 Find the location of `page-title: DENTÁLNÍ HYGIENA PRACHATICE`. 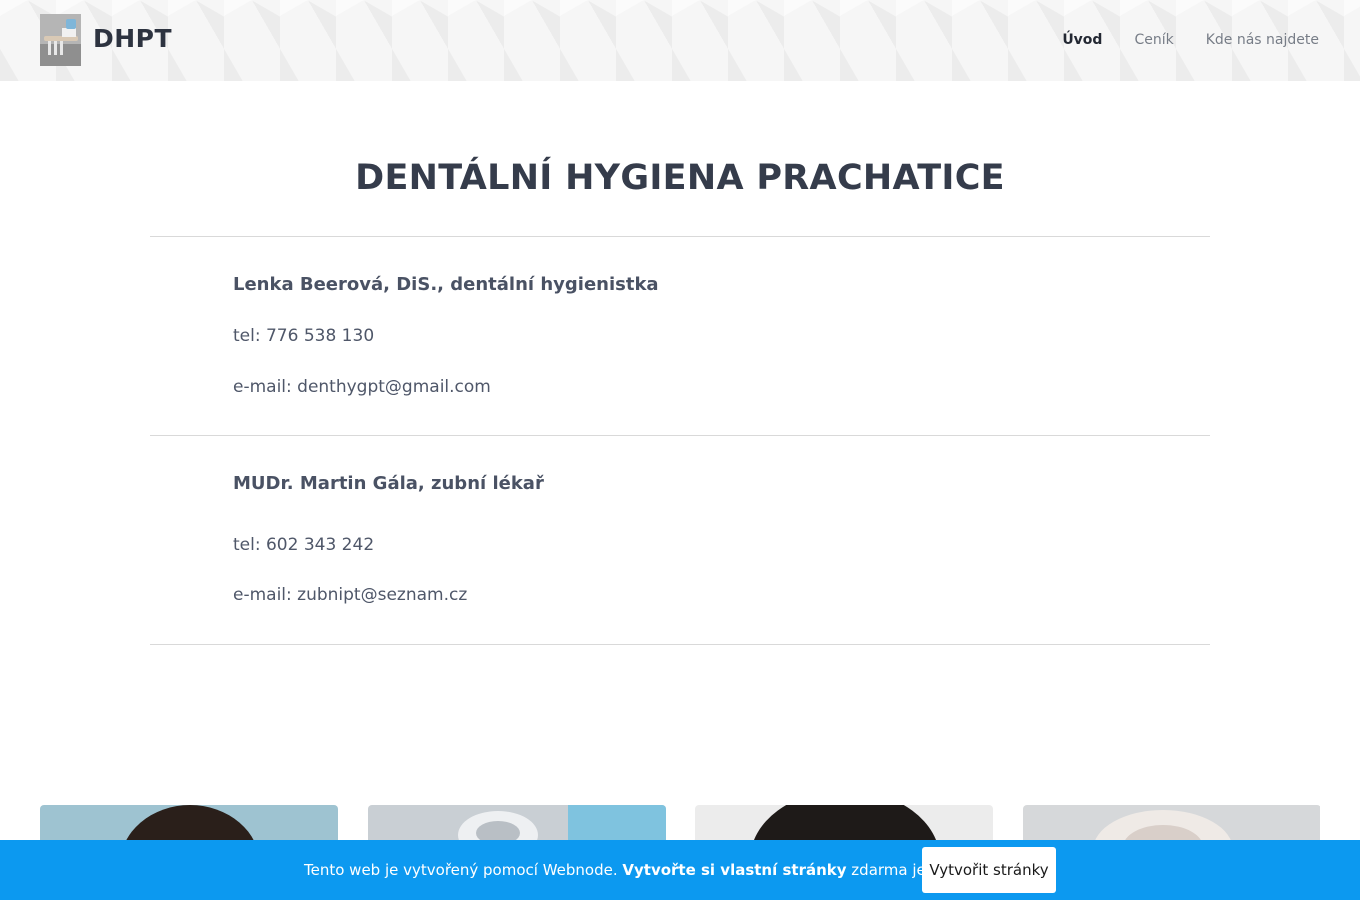

page-title: DENTÁLNÍ HYGIENA PRACHATICE is located at coordinates (680, 178).